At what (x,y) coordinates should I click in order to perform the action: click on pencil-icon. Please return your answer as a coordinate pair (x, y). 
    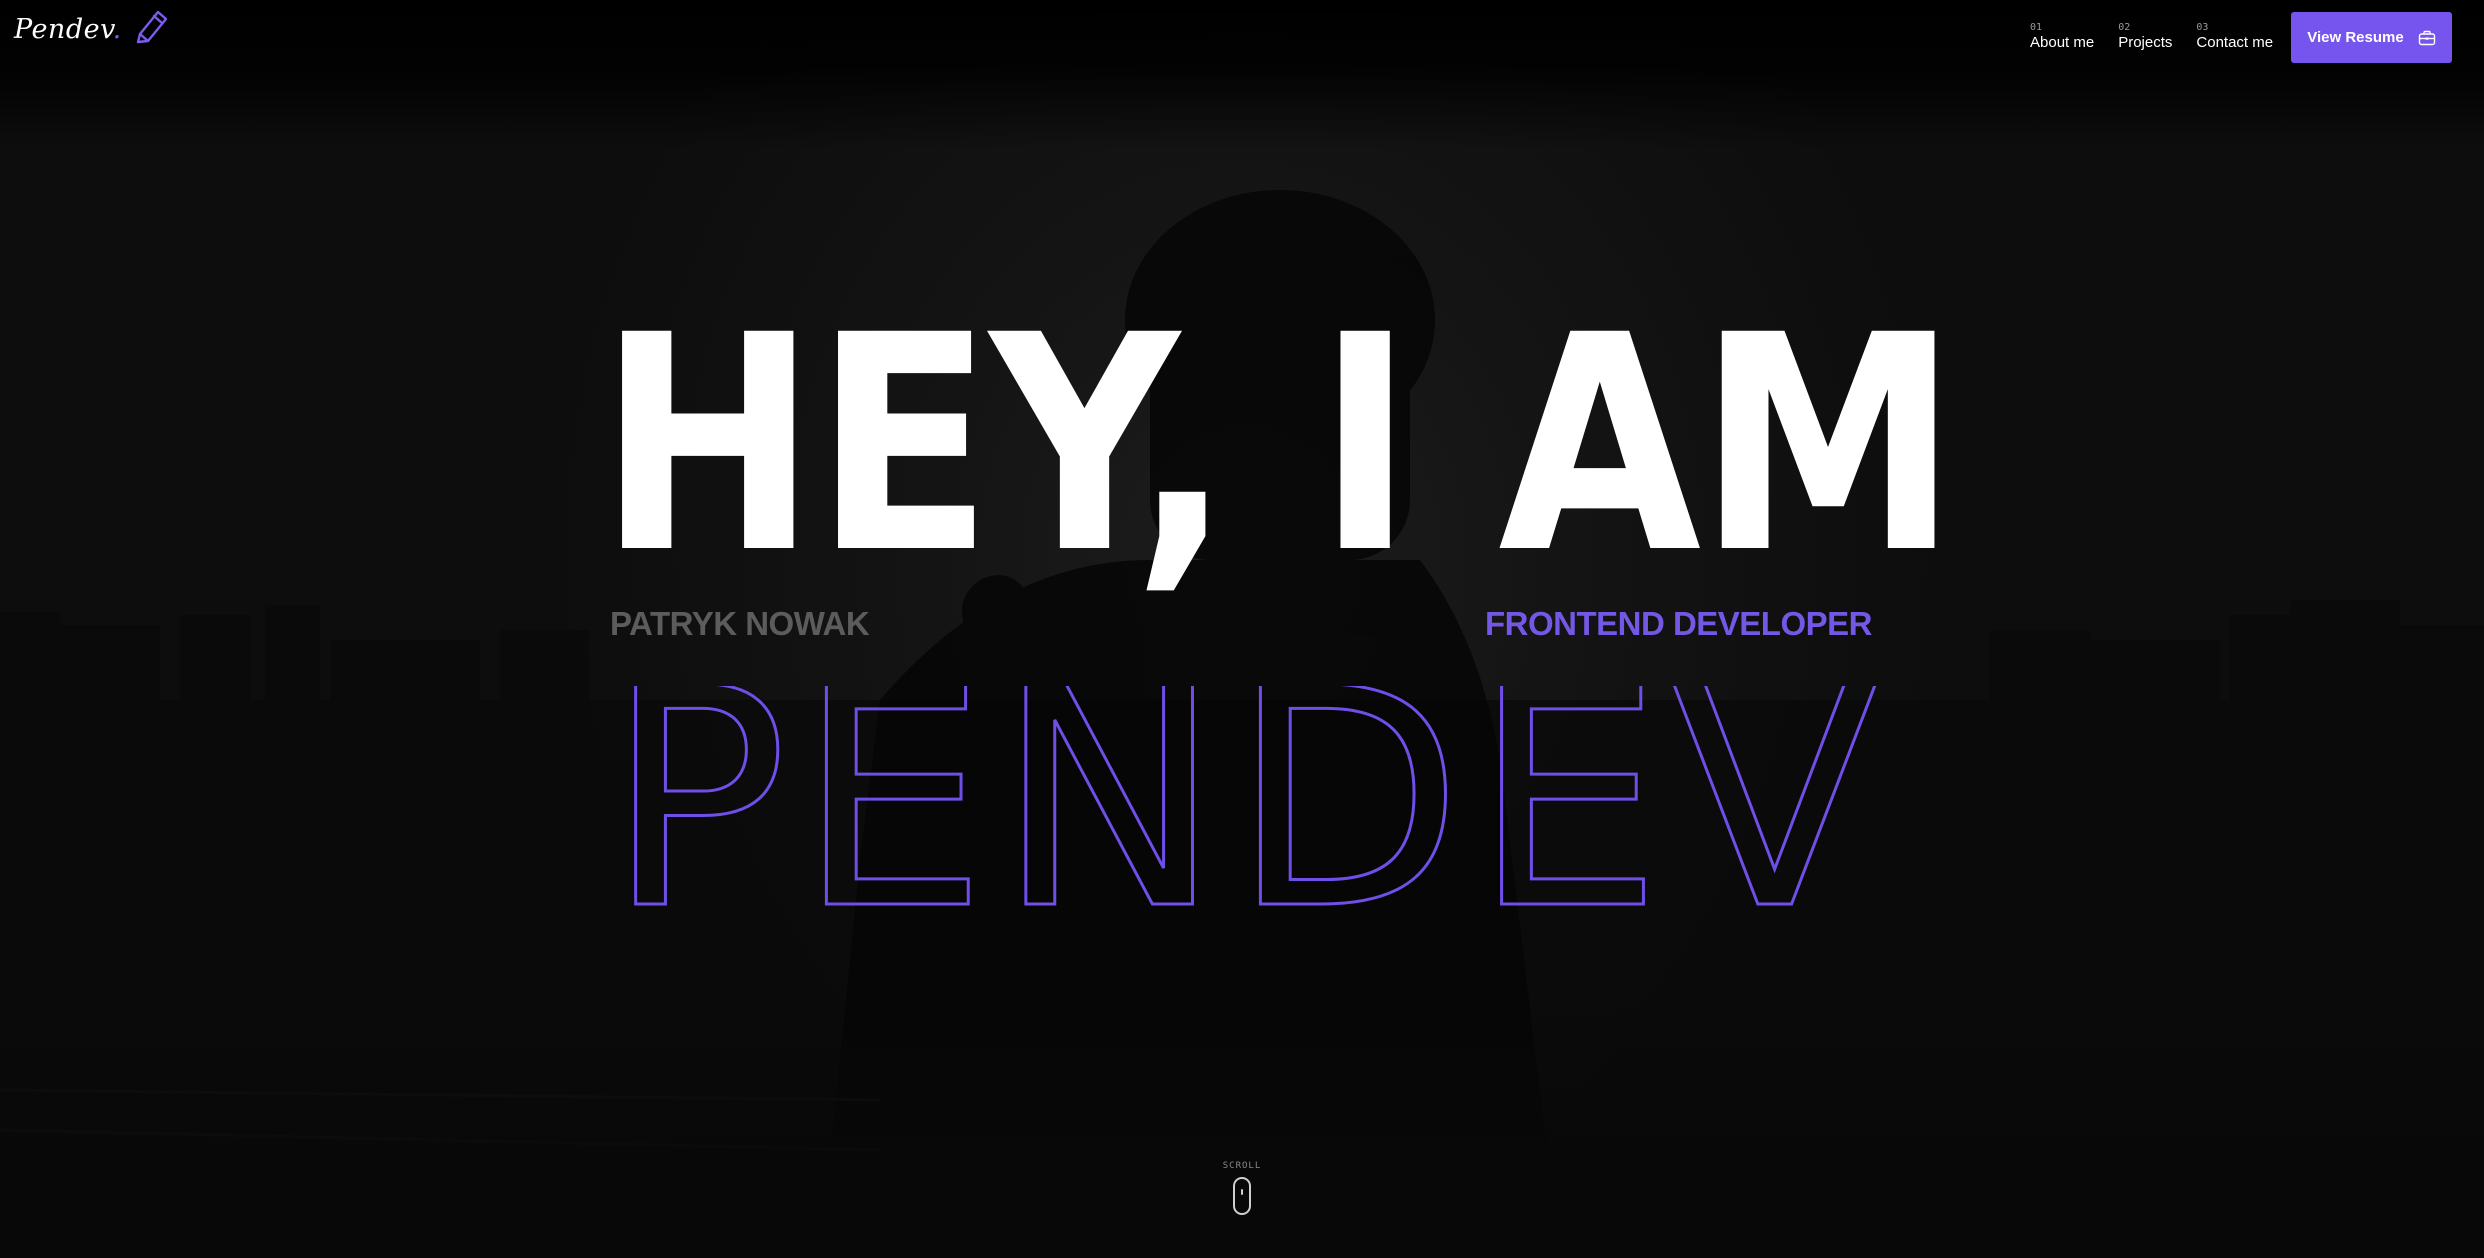
    Looking at the image, I should click on (151, 26).